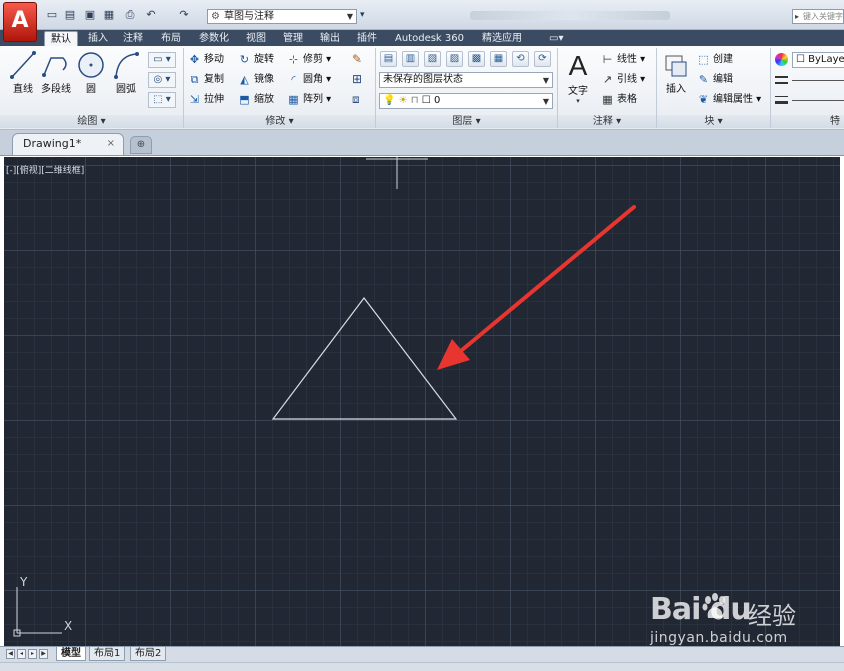  I want to click on prev-layout-icon: ◂, so click(21, 654).